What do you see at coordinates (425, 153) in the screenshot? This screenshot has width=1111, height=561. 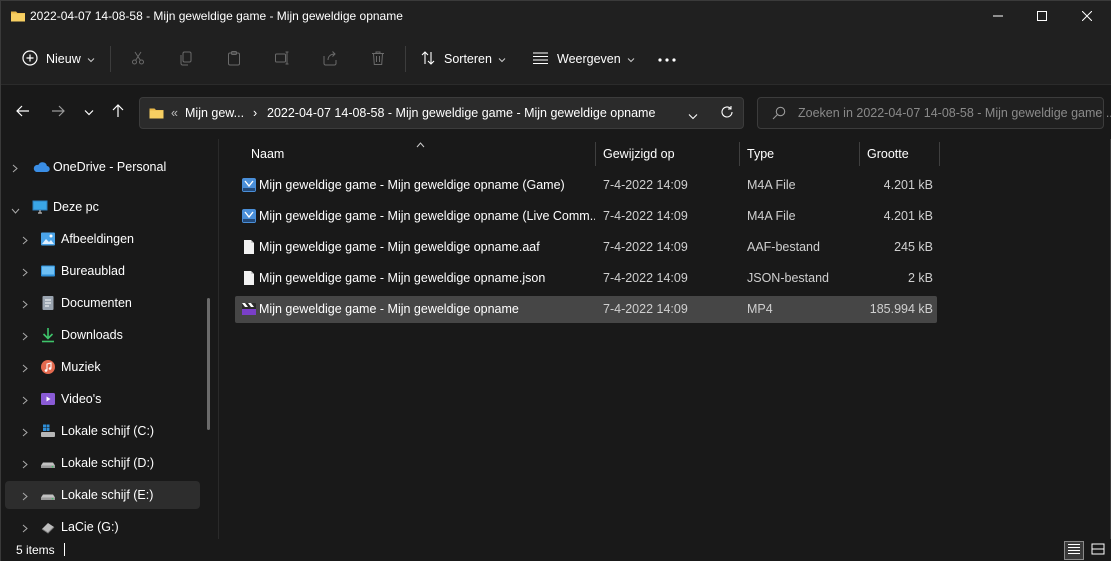 I see `column-header-name: Naam` at bounding box center [425, 153].